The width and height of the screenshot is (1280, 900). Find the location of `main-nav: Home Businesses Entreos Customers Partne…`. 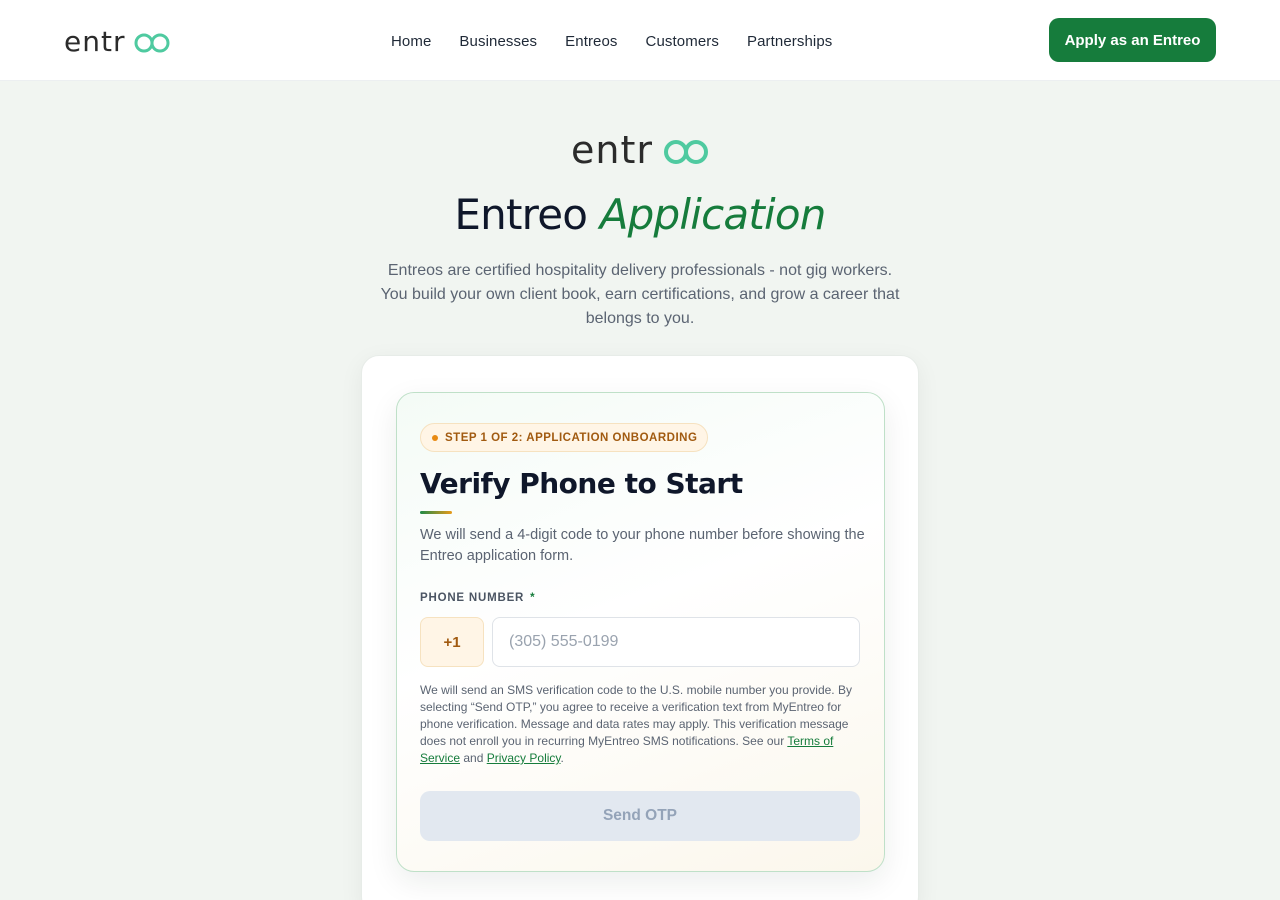

main-nav: Home Businesses Entreos Customers Partne… is located at coordinates (611, 41).